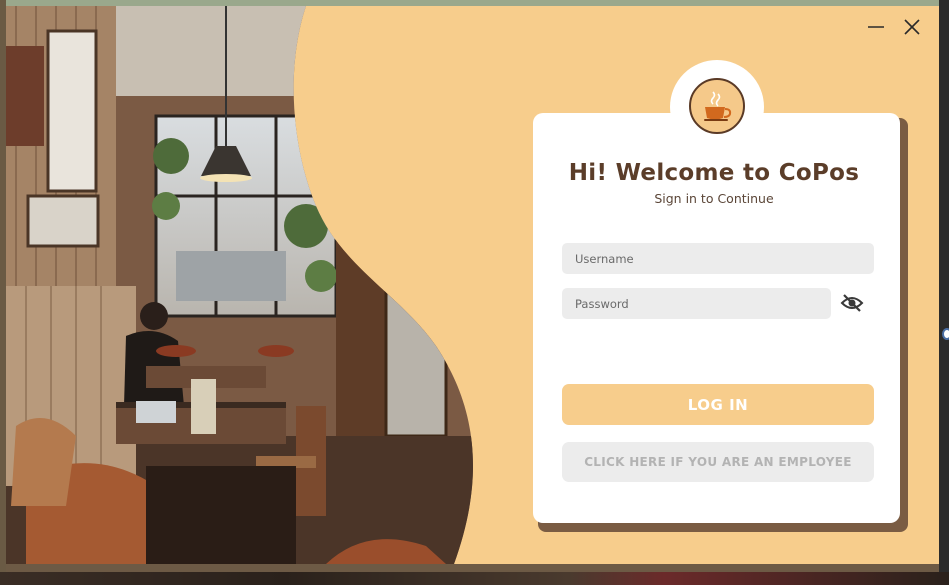  What do you see at coordinates (717, 106) in the screenshot?
I see `coffee-cup-icon` at bounding box center [717, 106].